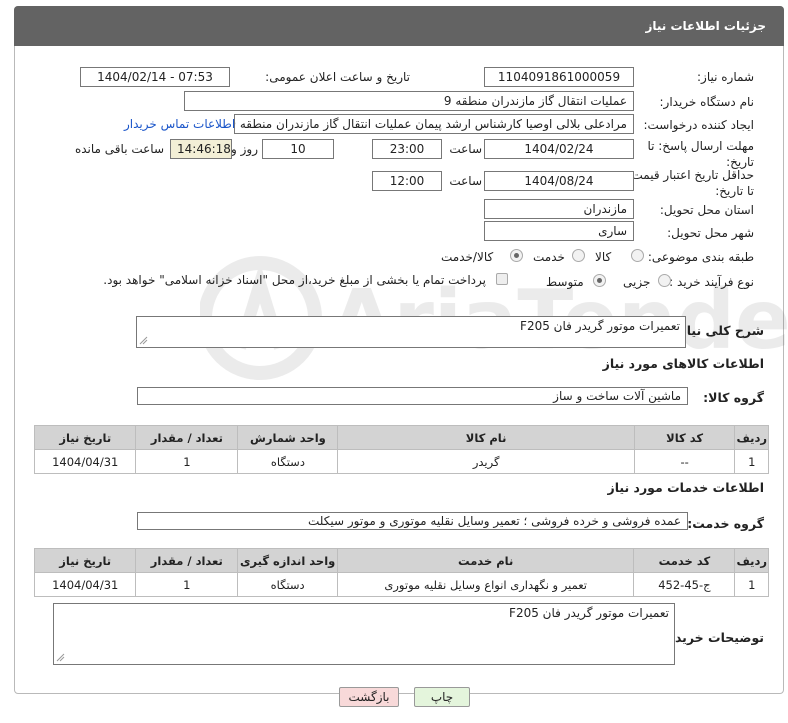 The width and height of the screenshot is (788, 723). I want to click on col-name: نام کالا, so click(486, 437).